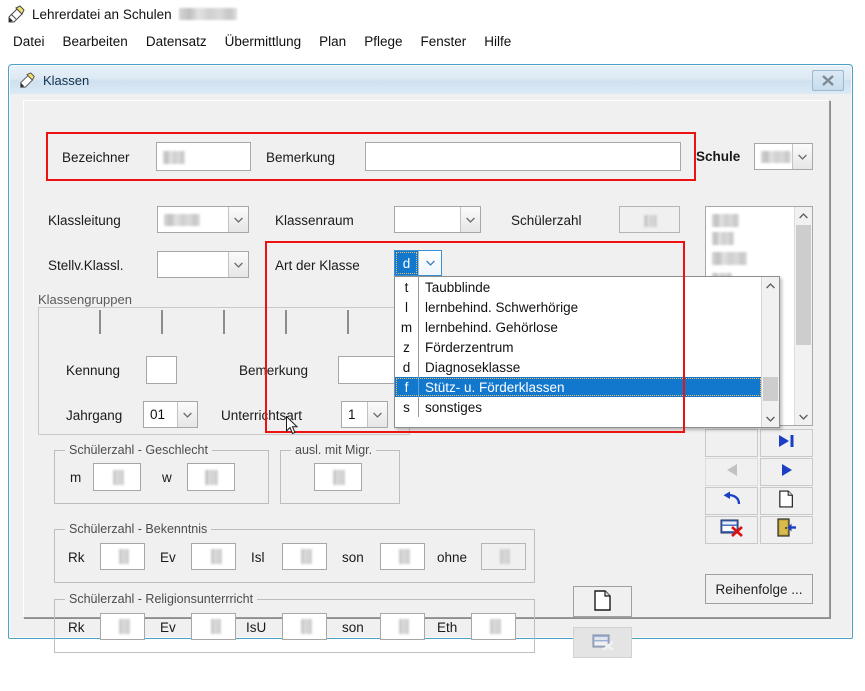  Describe the element at coordinates (161, 599) in the screenshot. I see `religionsunterricht-title: Schülerzahl - Religionsunterrricht` at that location.